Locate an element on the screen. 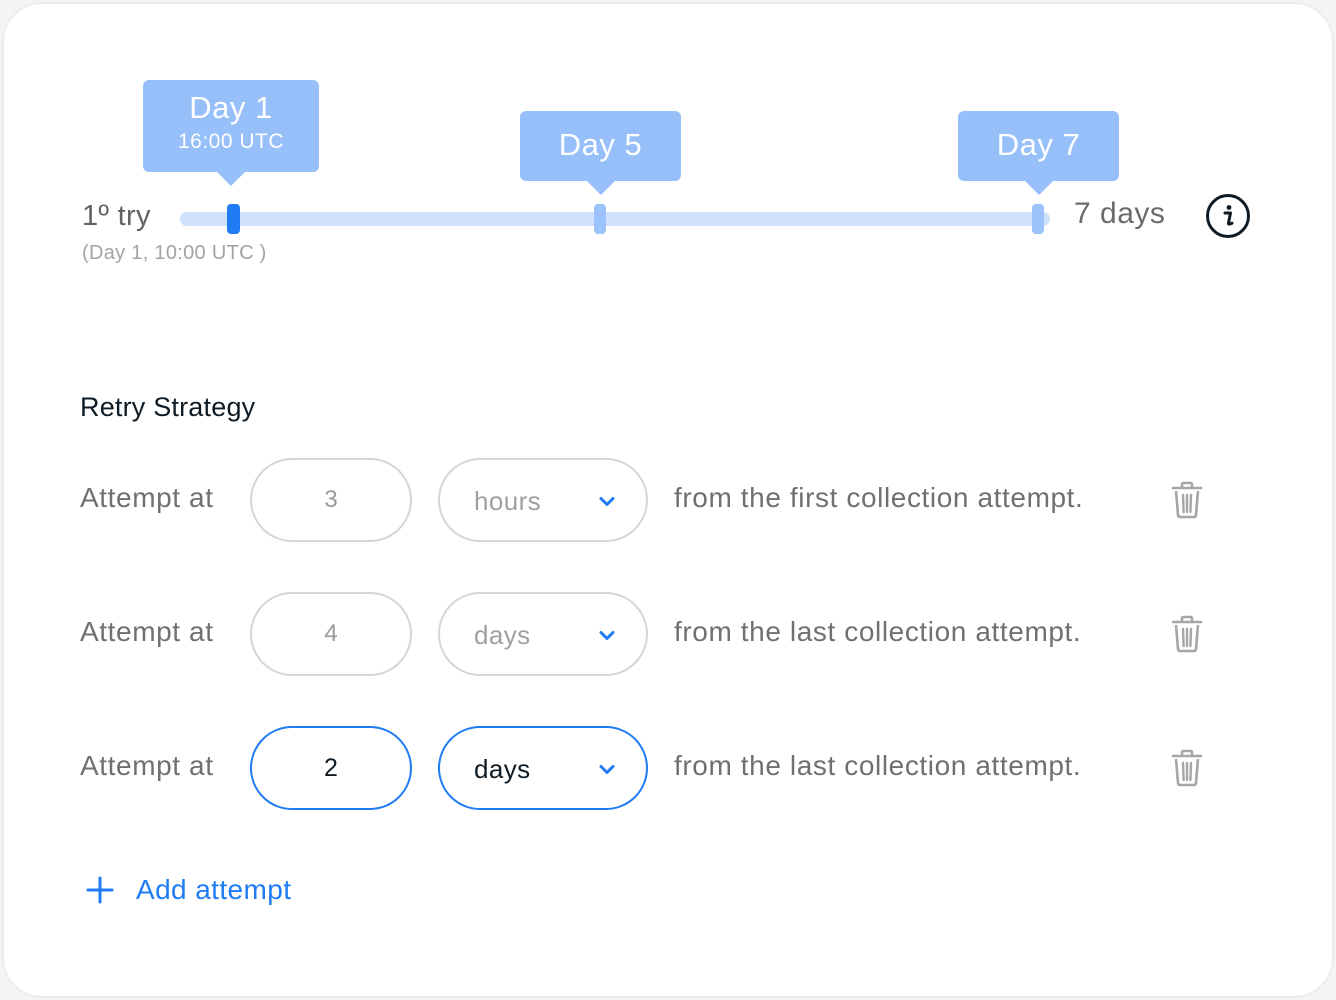 The width and height of the screenshot is (1336, 1000). info-icon is located at coordinates (1228, 215).